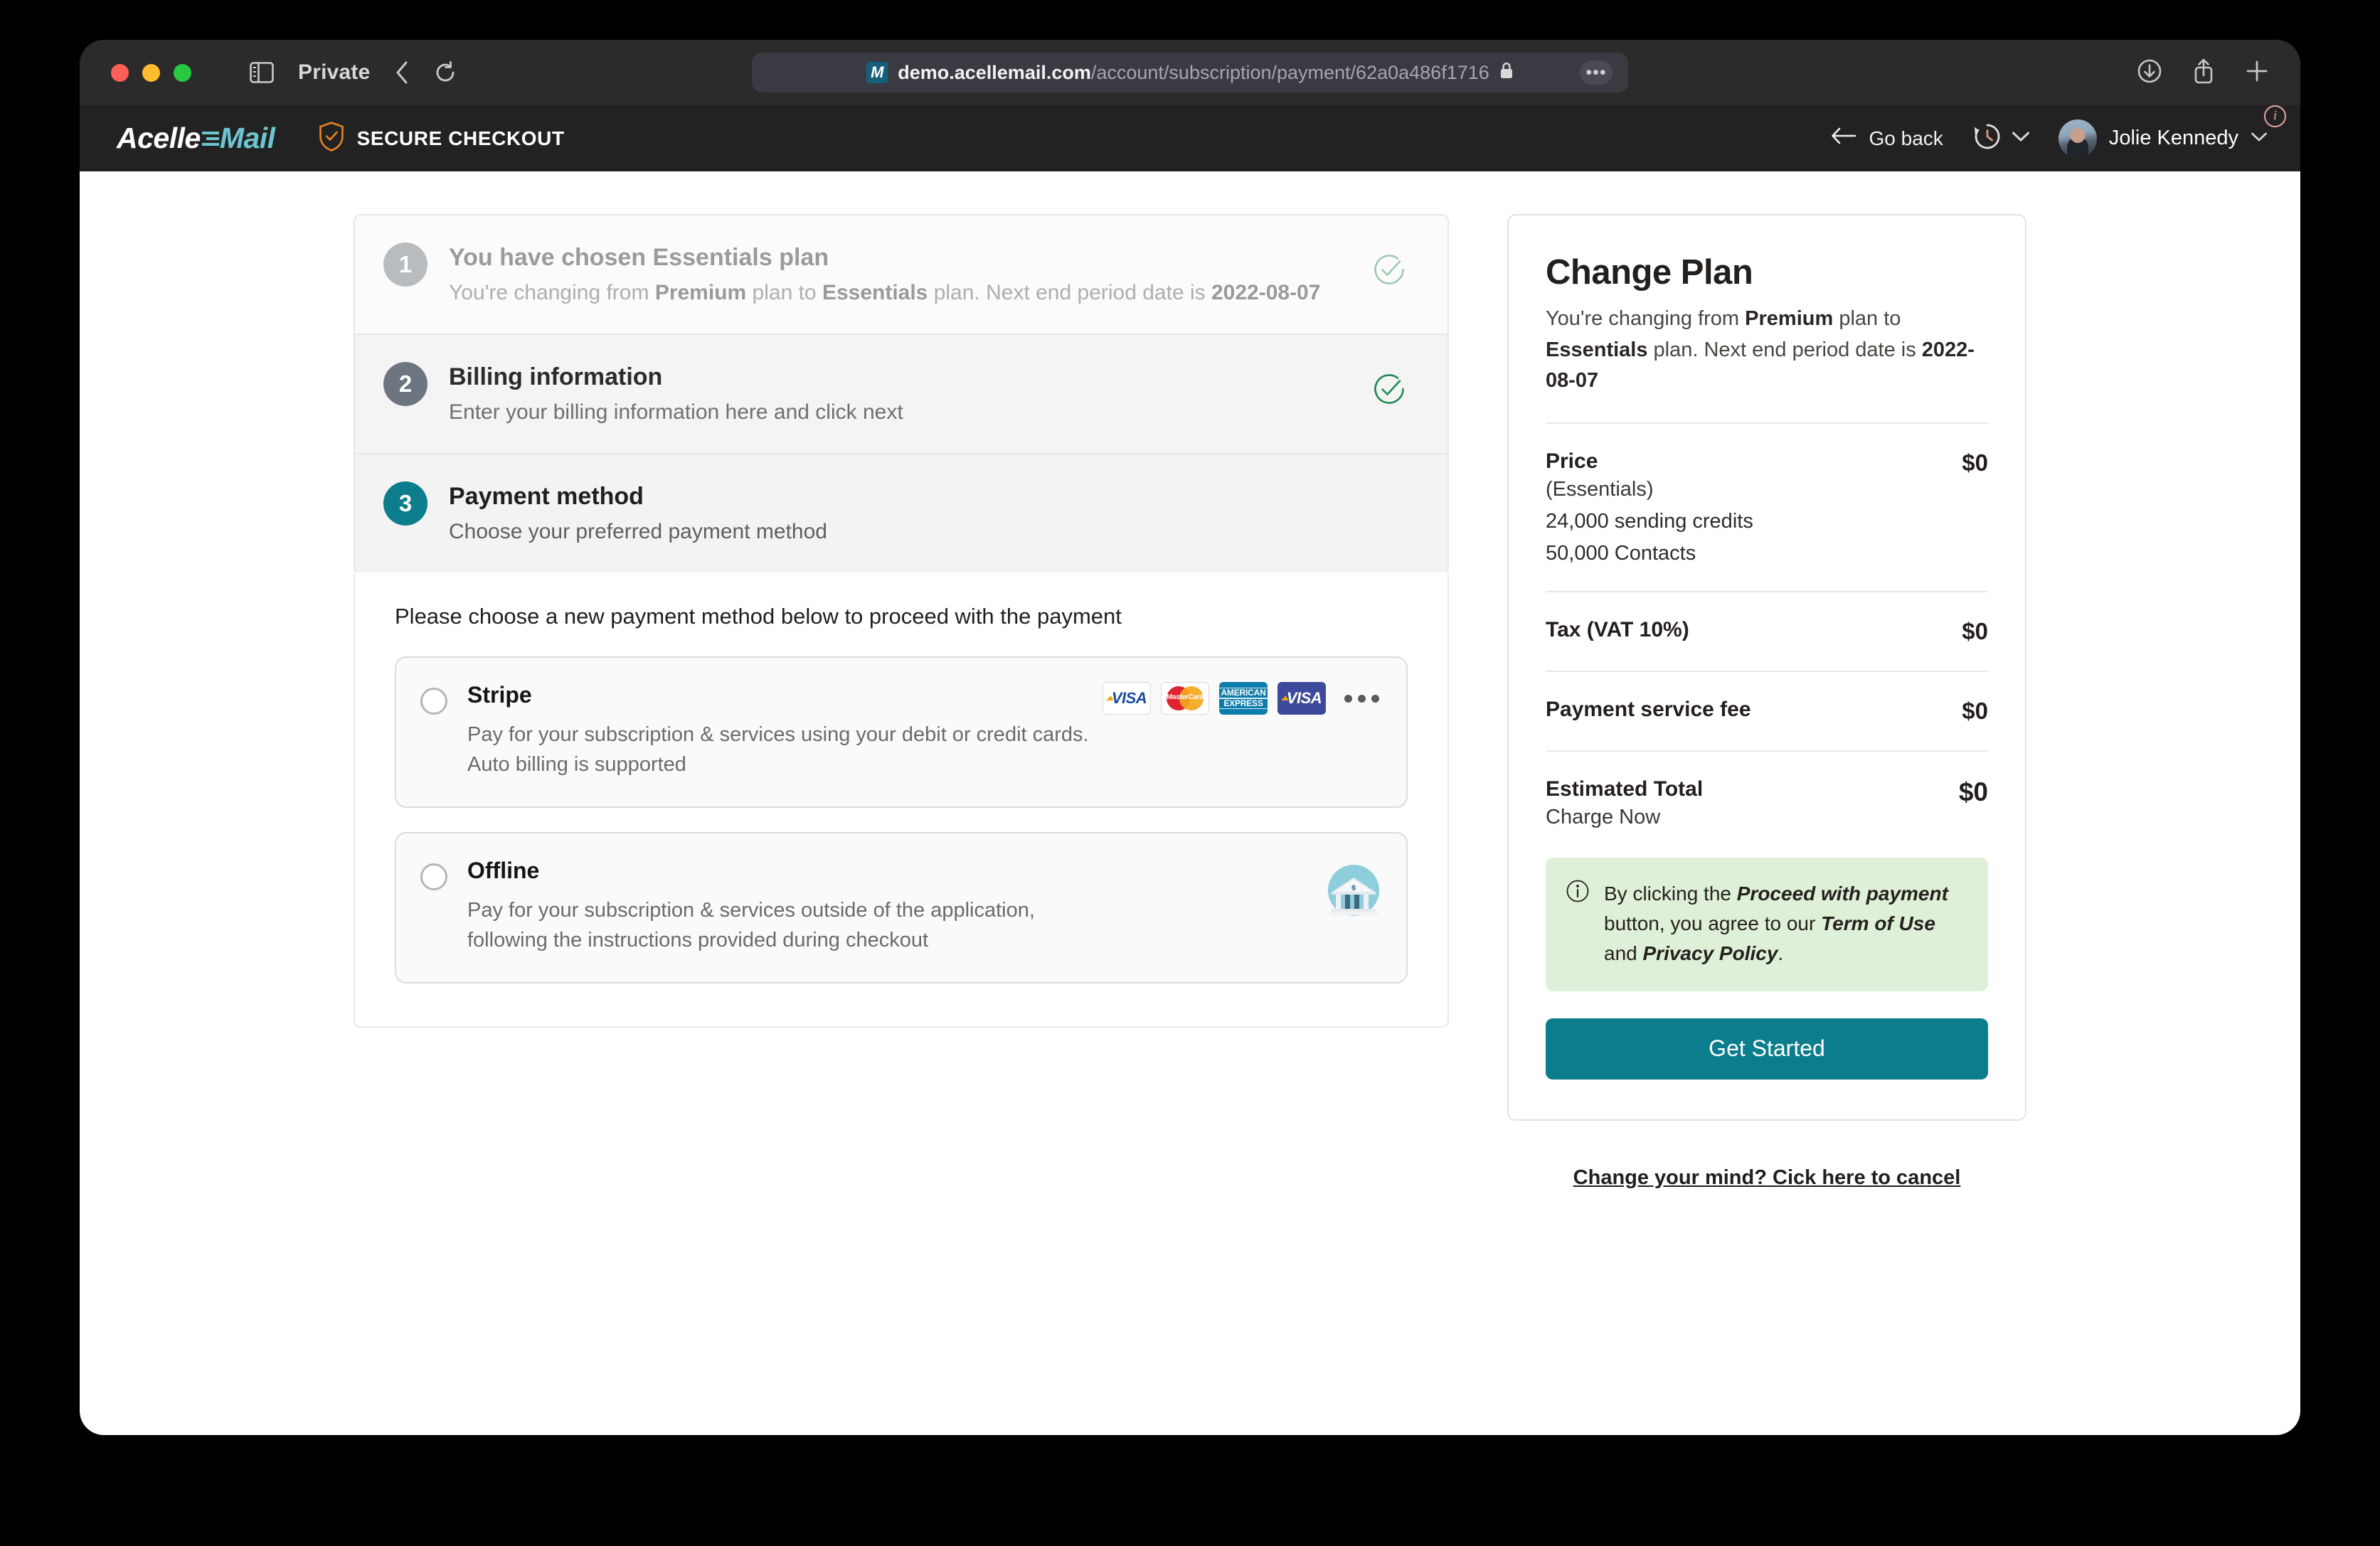  Describe the element at coordinates (1506, 73) in the screenshot. I see `lock-icon` at that location.